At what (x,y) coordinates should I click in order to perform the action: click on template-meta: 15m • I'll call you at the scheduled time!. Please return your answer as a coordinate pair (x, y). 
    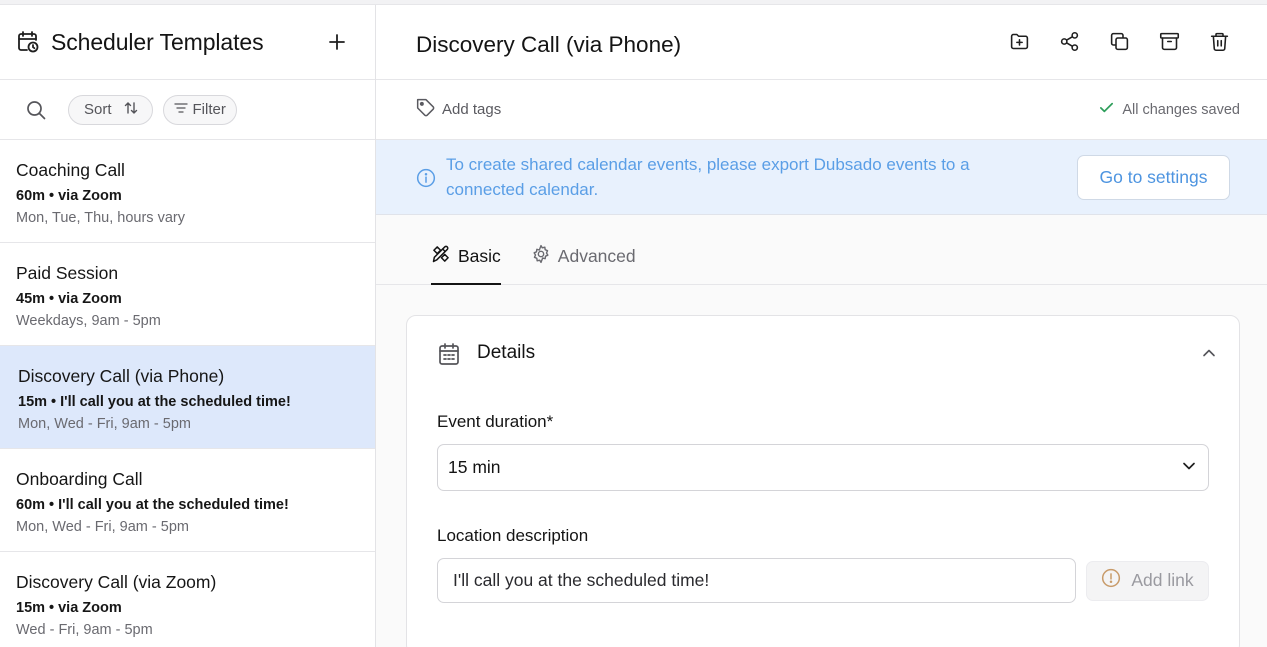
    Looking at the image, I should click on (154, 402).